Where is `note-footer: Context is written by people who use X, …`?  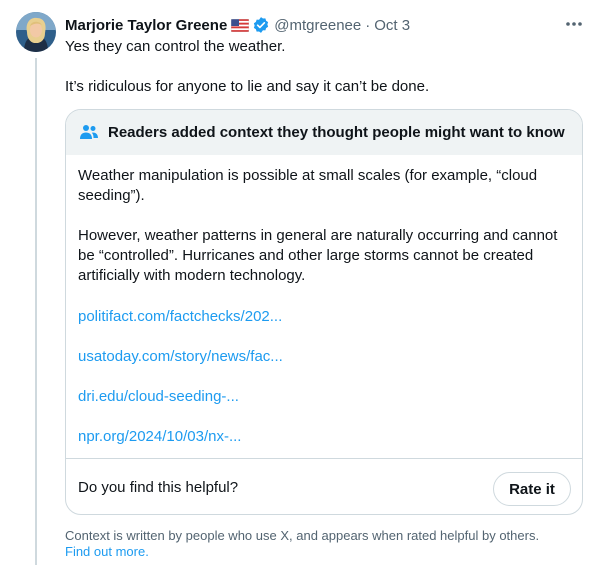 note-footer: Context is written by people who use X, … is located at coordinates (325, 544).